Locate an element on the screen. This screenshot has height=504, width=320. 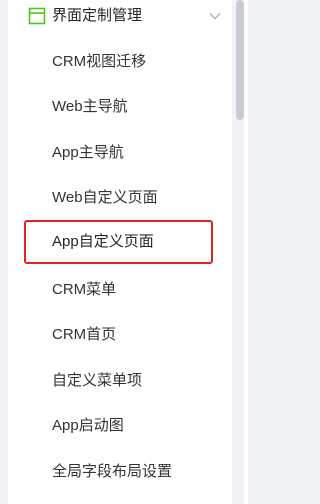
menu-item-label: Web自定义页面 is located at coordinates (105, 197).